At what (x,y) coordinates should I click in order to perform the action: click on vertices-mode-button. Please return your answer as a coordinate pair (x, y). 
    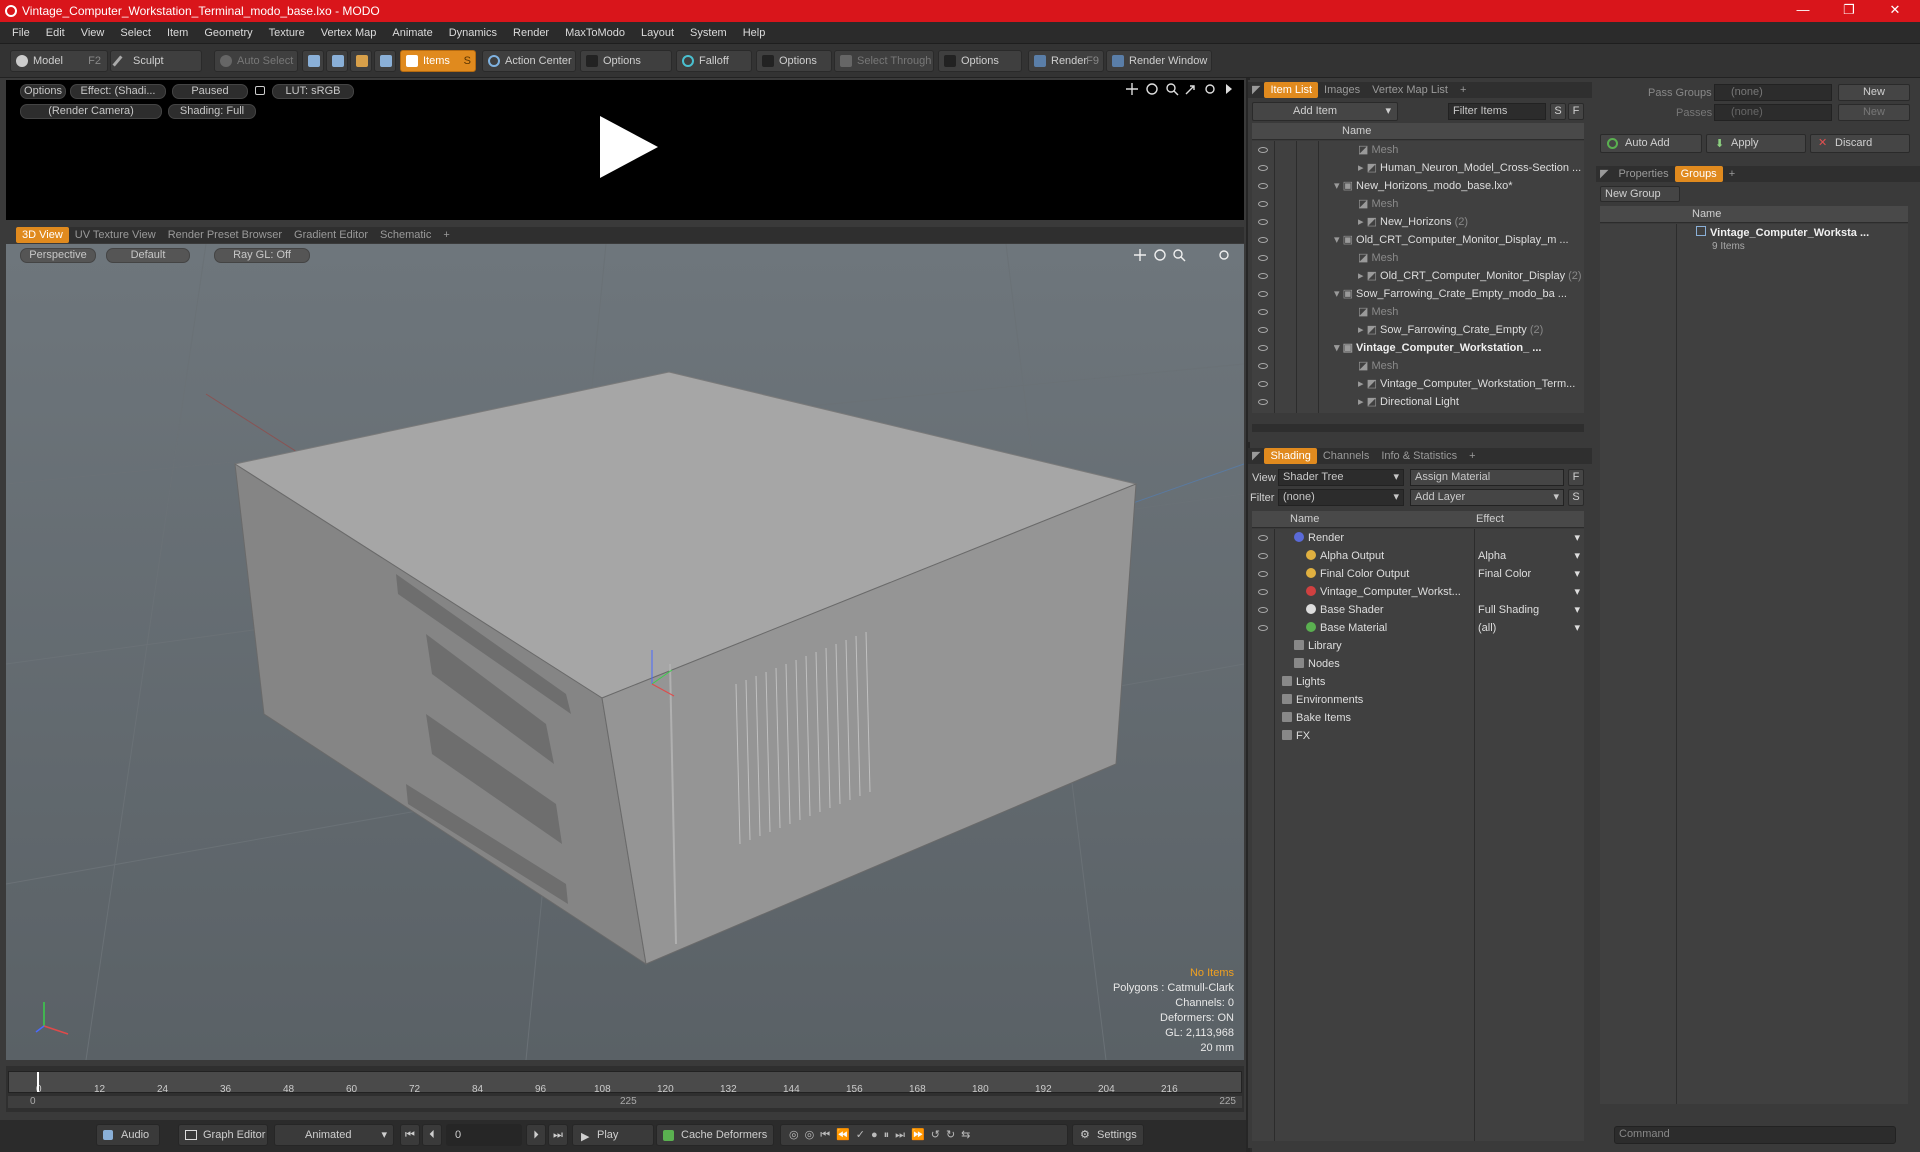
    Looking at the image, I should click on (313, 61).